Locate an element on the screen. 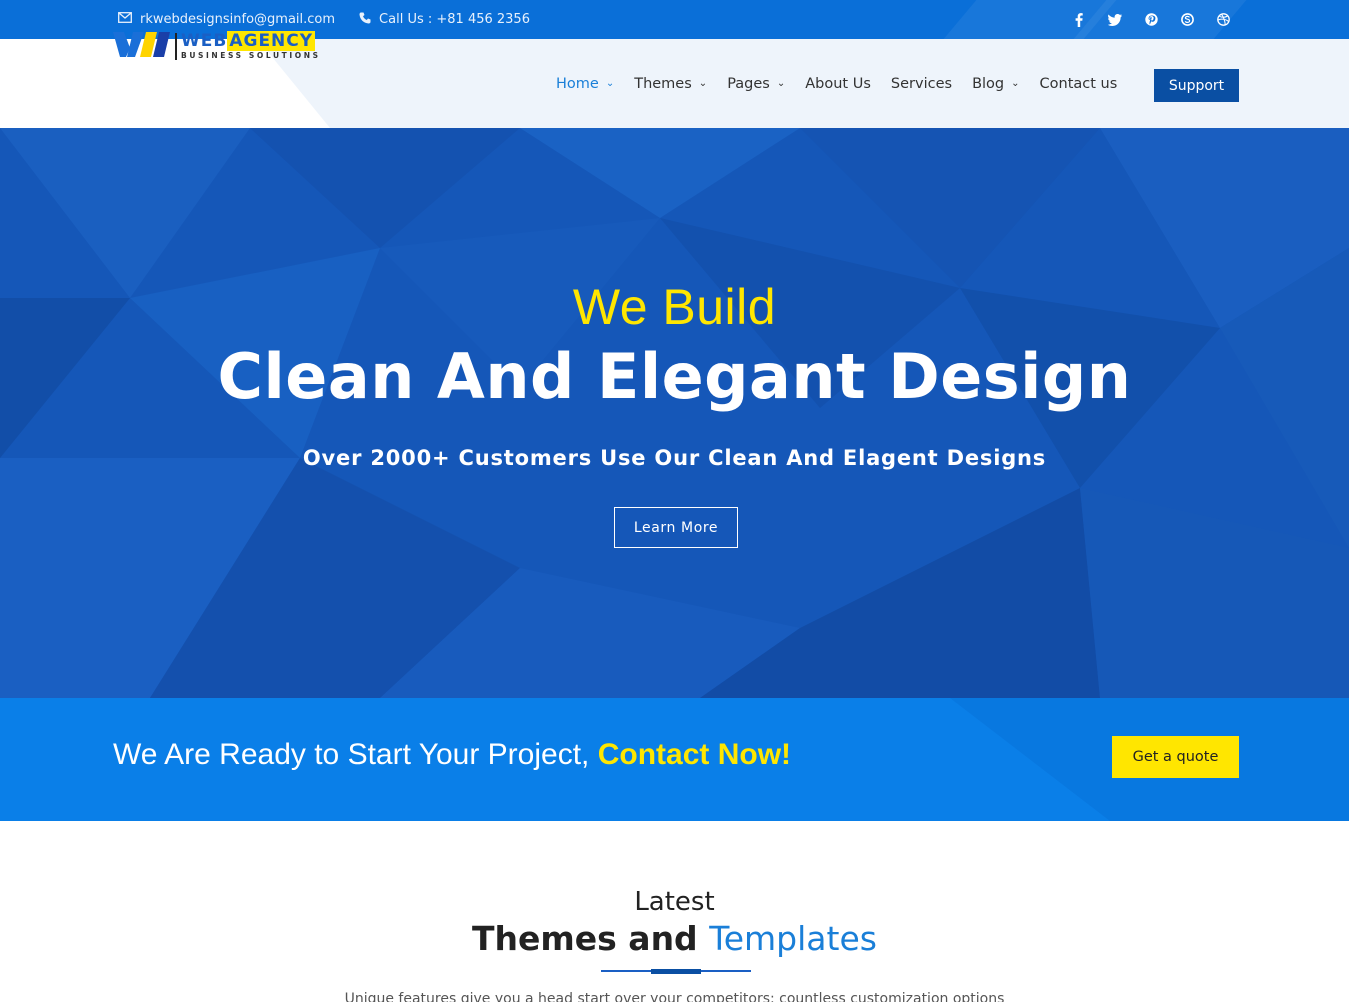  nav-label: Pages is located at coordinates (748, 83).